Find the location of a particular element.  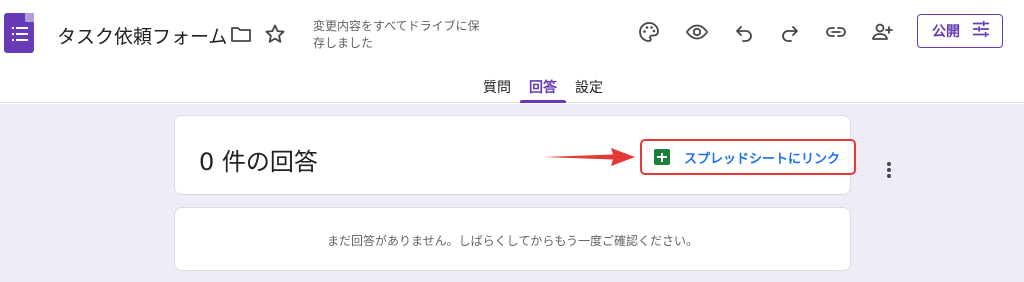

link-to-sheets-label: スプレッドシートにリンク is located at coordinates (762, 159).